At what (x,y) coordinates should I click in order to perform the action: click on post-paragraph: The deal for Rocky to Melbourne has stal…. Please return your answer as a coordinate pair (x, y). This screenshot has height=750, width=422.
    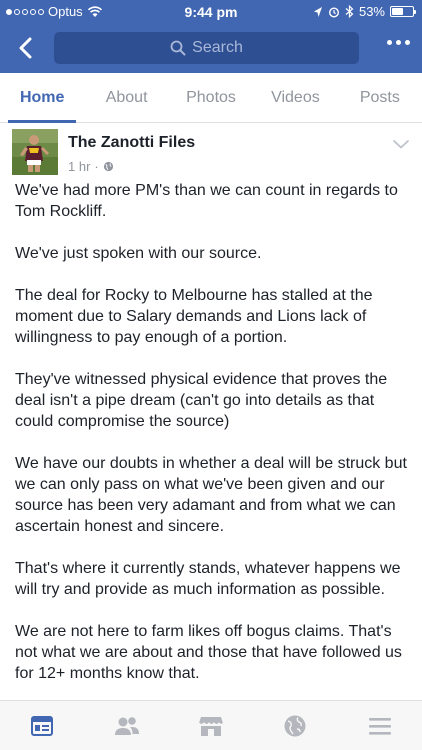
    Looking at the image, I should click on (194, 316).